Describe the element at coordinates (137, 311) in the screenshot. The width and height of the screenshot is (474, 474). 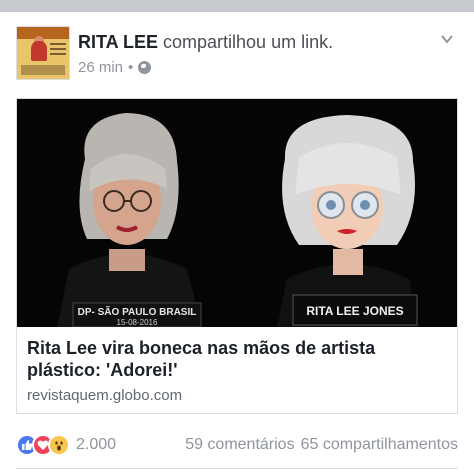
I see `left-sign-text: DP- SÃO PAULO BRASIL` at that location.